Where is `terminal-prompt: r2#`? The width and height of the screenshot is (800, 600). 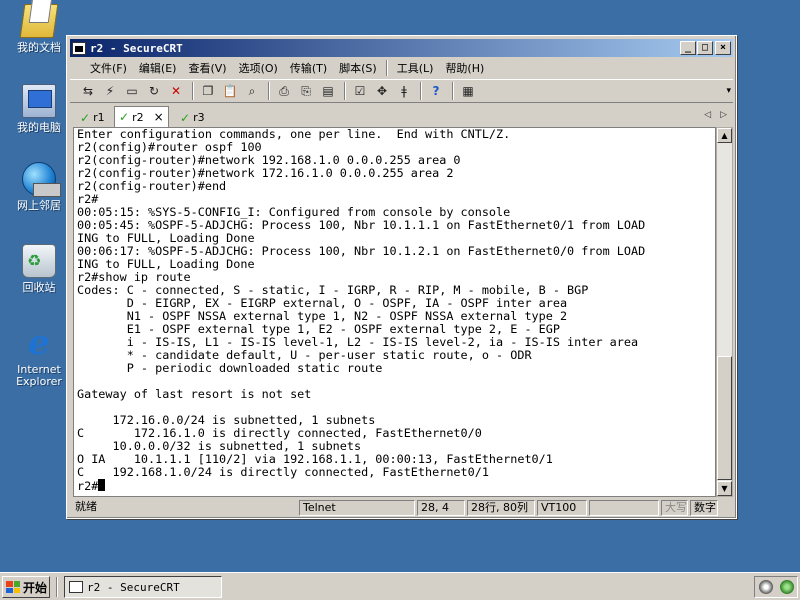 terminal-prompt: r2# is located at coordinates (88, 486).